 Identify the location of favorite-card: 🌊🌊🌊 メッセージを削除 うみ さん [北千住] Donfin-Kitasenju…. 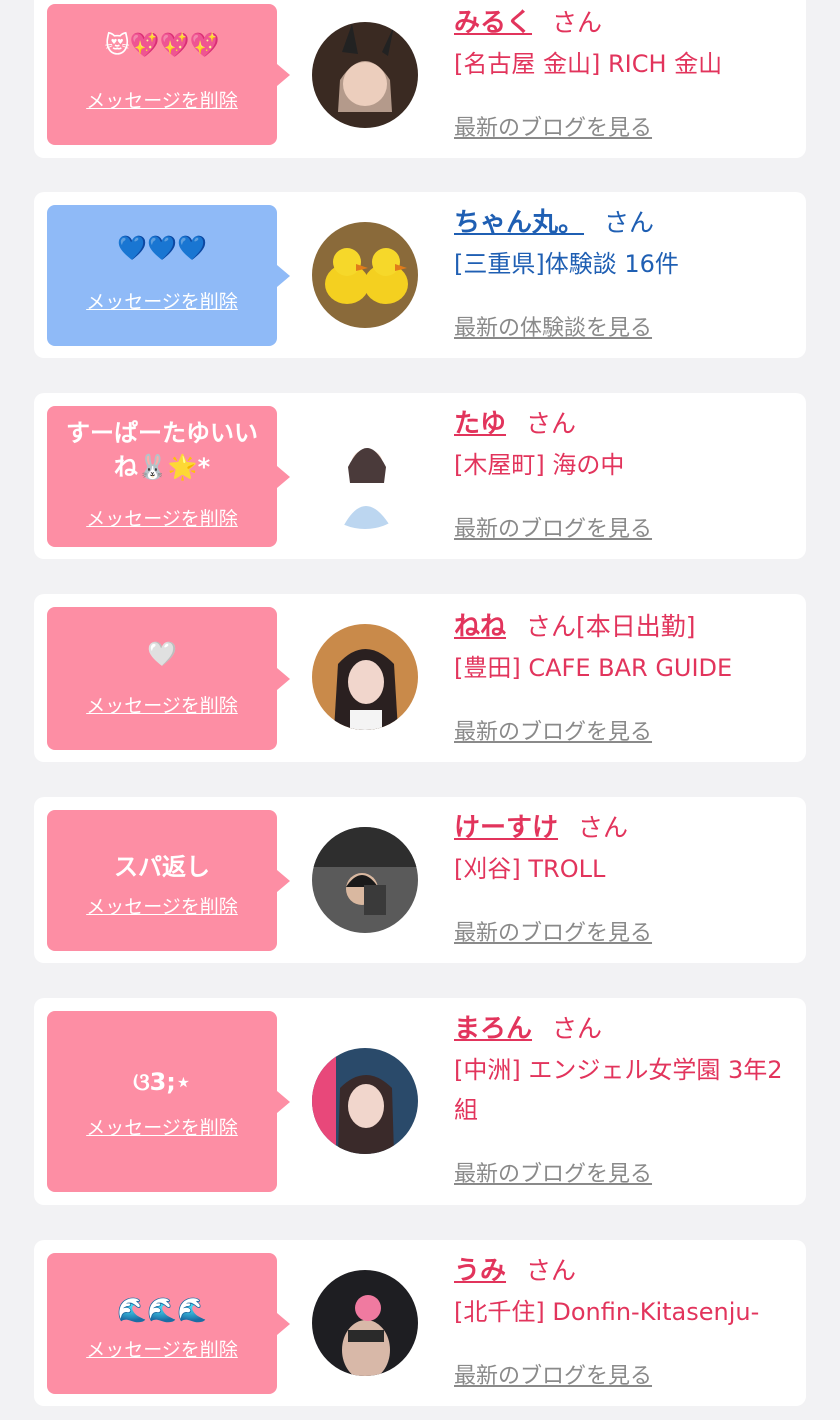
(420, 1323).